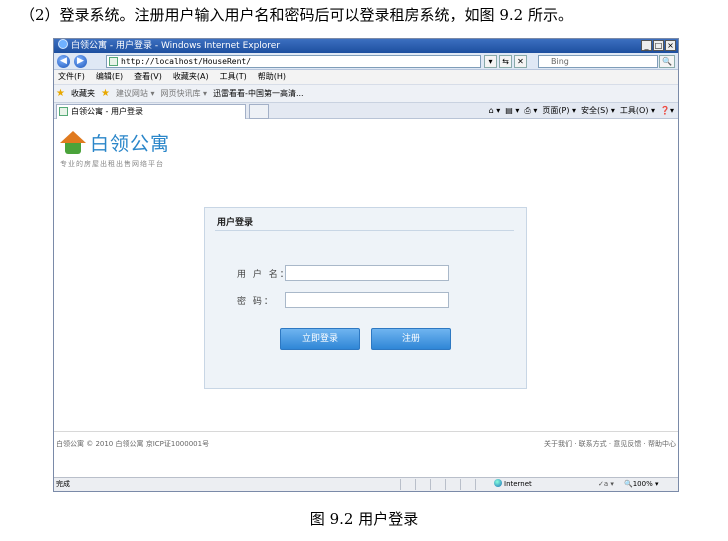  I want to click on site-slogan: 专业的房屋出租出售网络平台, so click(112, 164).